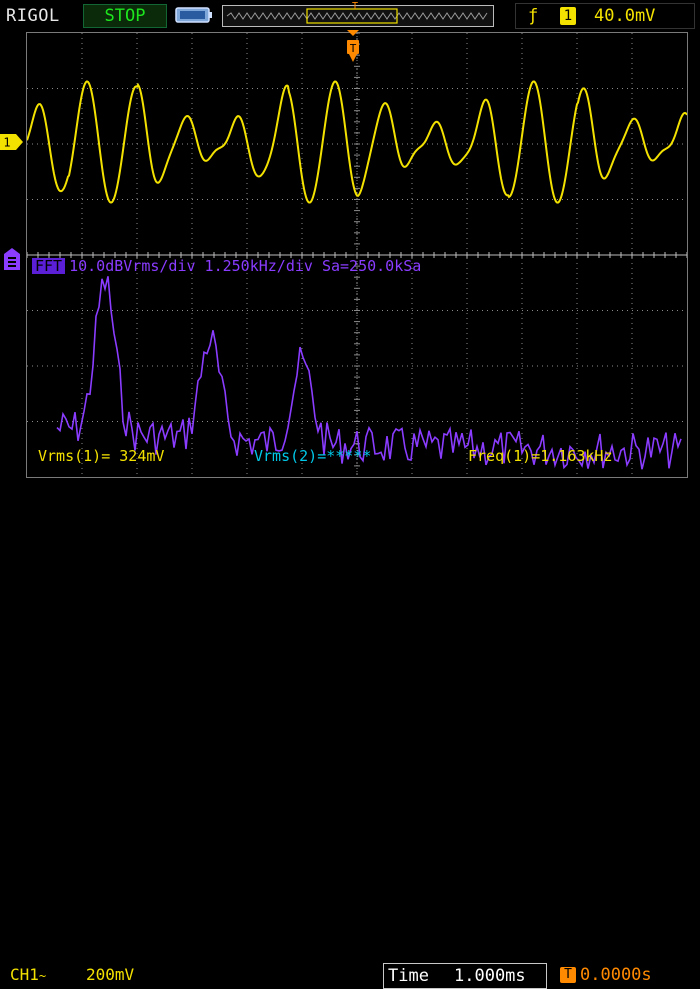 The height and width of the screenshot is (989, 700). Describe the element at coordinates (42, 976) in the screenshot. I see `ac-coupling-icon: ~` at that location.